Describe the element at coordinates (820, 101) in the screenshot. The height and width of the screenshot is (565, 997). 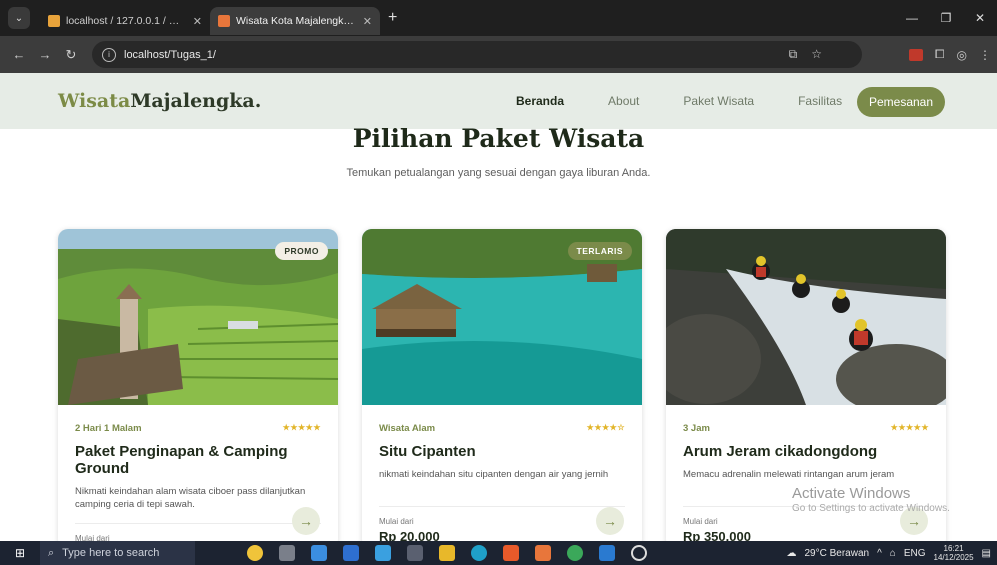
I see `nav-fasilitas: Fasilitas` at that location.